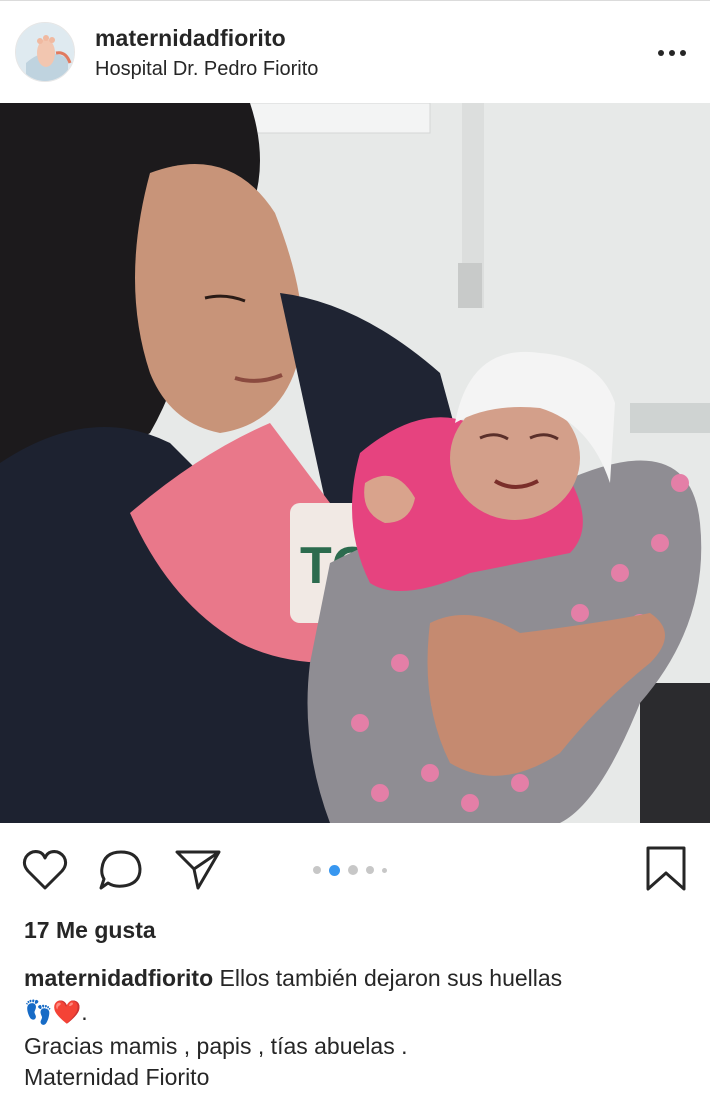 The width and height of the screenshot is (710, 1094). What do you see at coordinates (666, 871) in the screenshot?
I see `bookmark-icon` at bounding box center [666, 871].